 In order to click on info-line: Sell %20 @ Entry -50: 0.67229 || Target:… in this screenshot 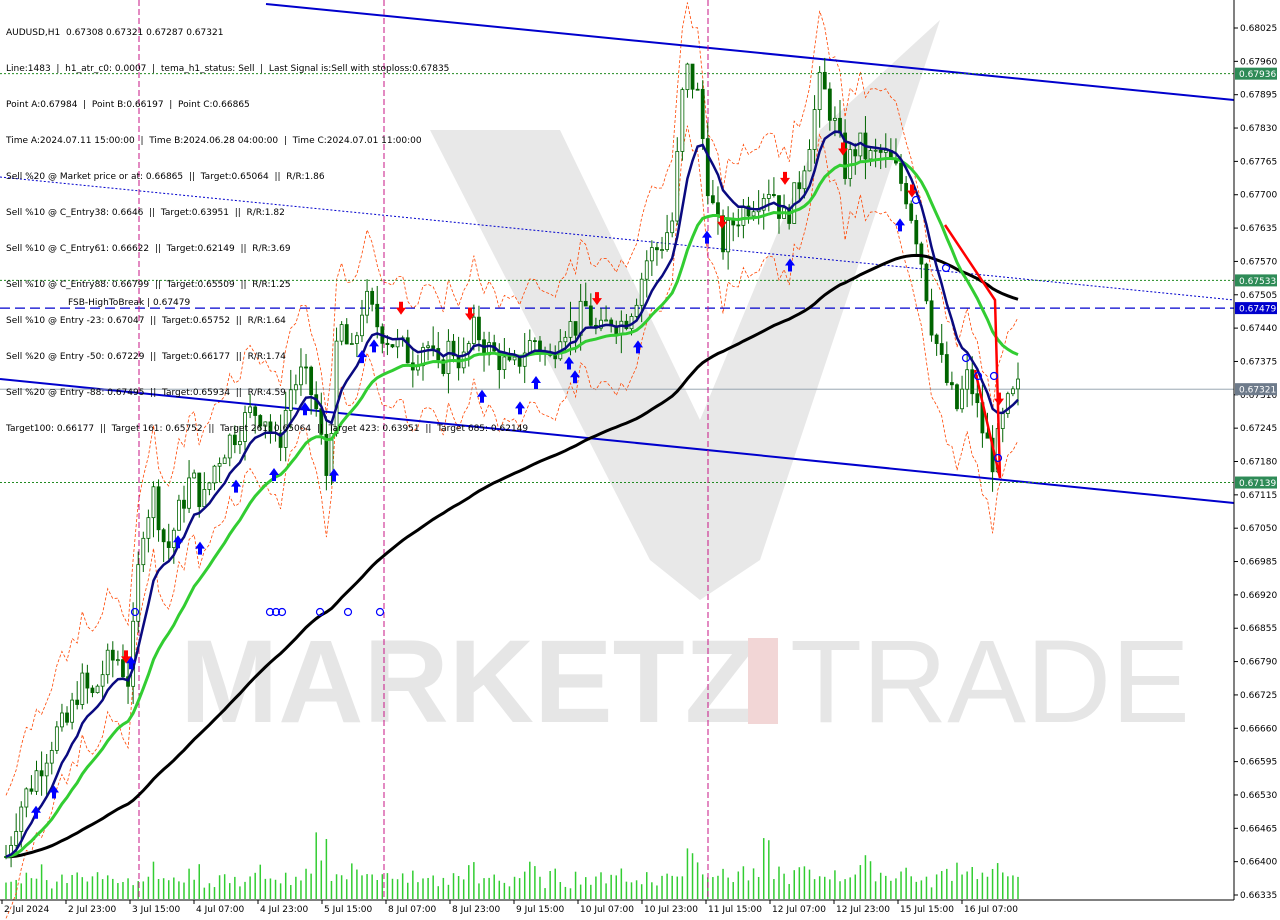, I will do `click(146, 357)`.